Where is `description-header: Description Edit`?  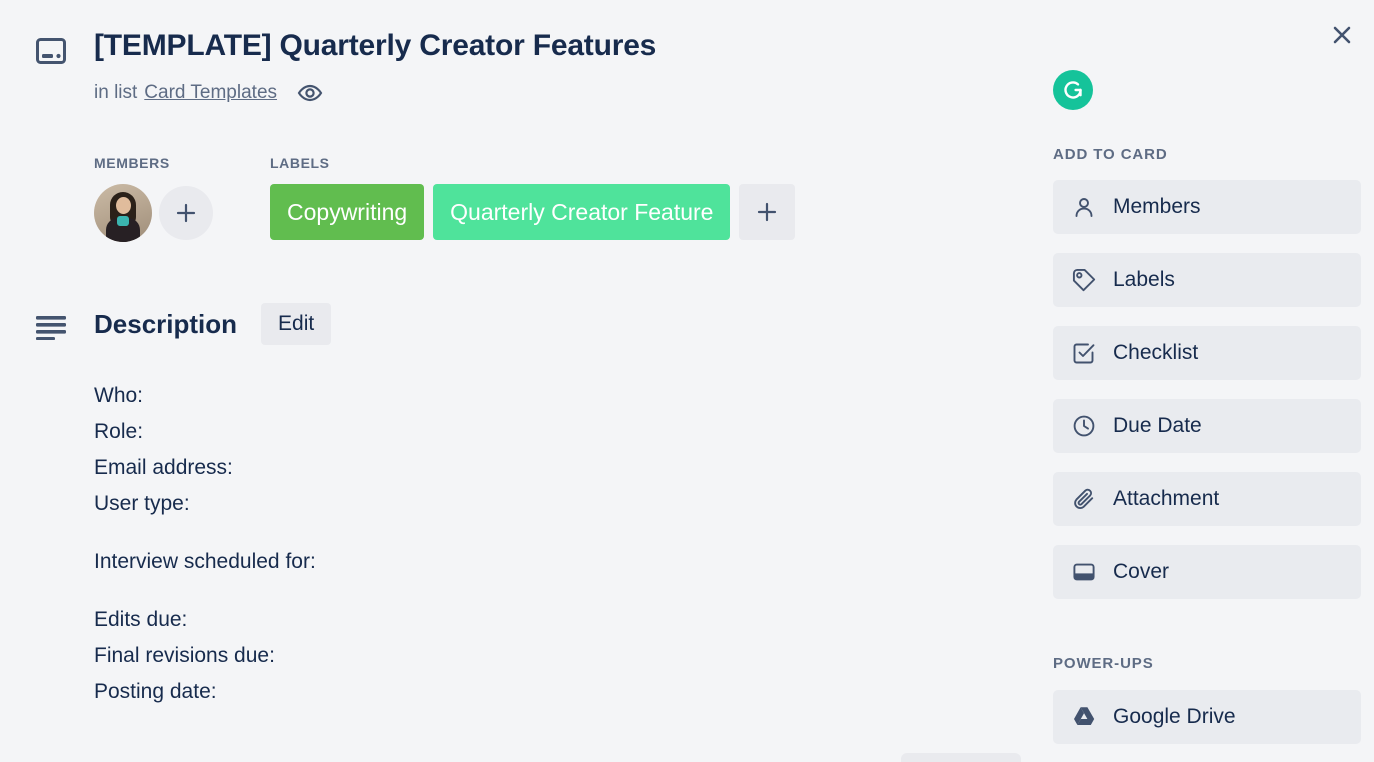
description-header: Description Edit is located at coordinates (213, 324).